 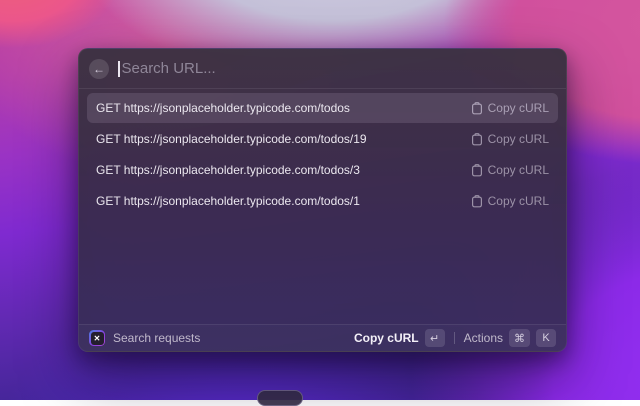 I want to click on k-keycap: K, so click(x=546, y=338).